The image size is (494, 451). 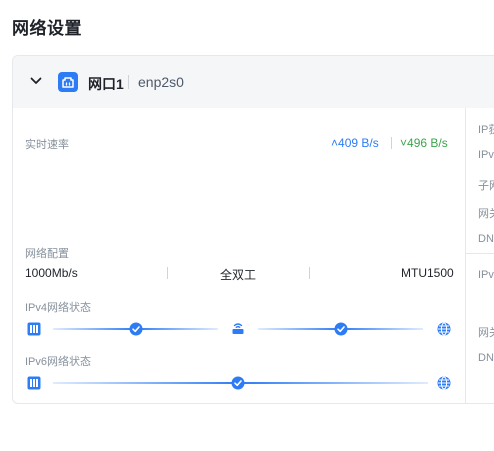 What do you see at coordinates (47, 145) in the screenshot?
I see `realtime-speed-label: 实时速率` at bounding box center [47, 145].